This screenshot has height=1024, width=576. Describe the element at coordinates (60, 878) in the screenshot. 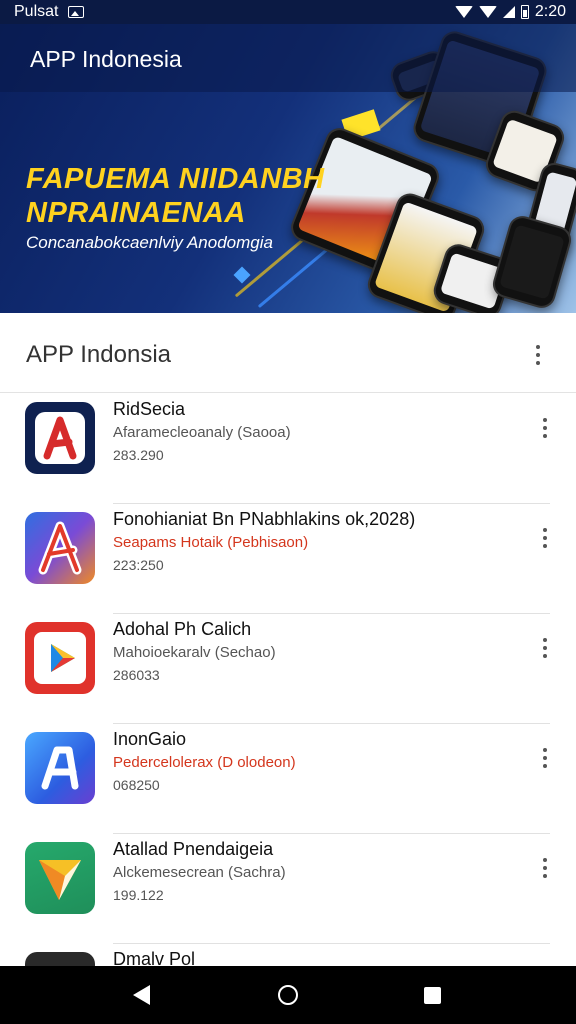

I see `arrow-logo-icon` at that location.